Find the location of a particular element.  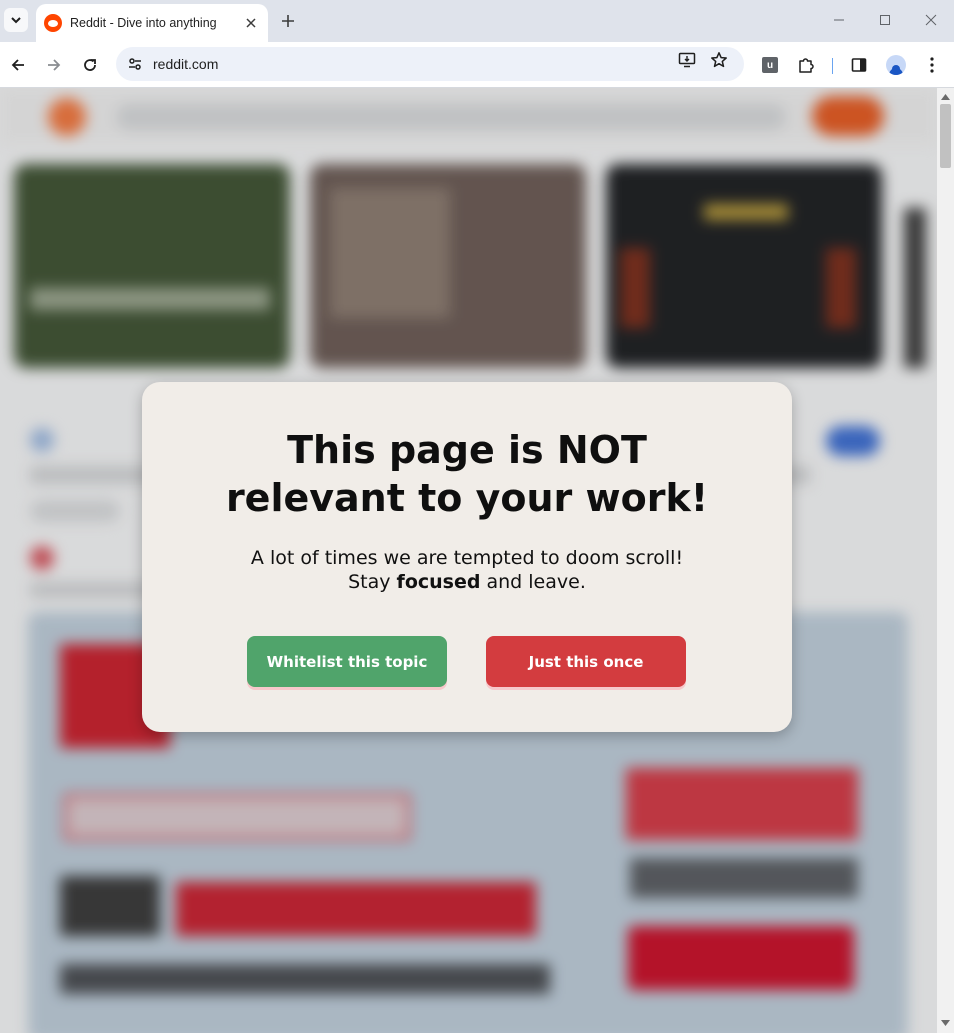

star-icon is located at coordinates (719, 60).